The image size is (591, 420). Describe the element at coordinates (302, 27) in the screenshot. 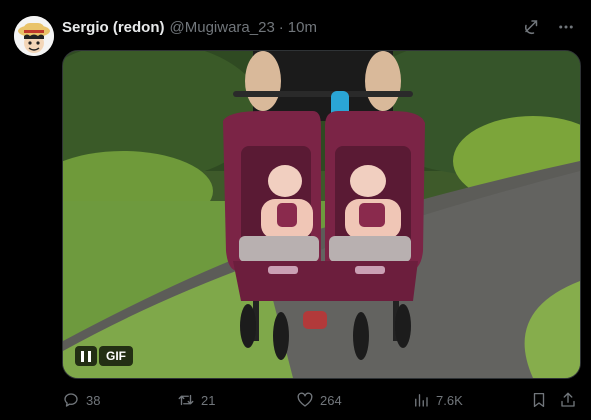

I see `timestamp: 10m` at that location.